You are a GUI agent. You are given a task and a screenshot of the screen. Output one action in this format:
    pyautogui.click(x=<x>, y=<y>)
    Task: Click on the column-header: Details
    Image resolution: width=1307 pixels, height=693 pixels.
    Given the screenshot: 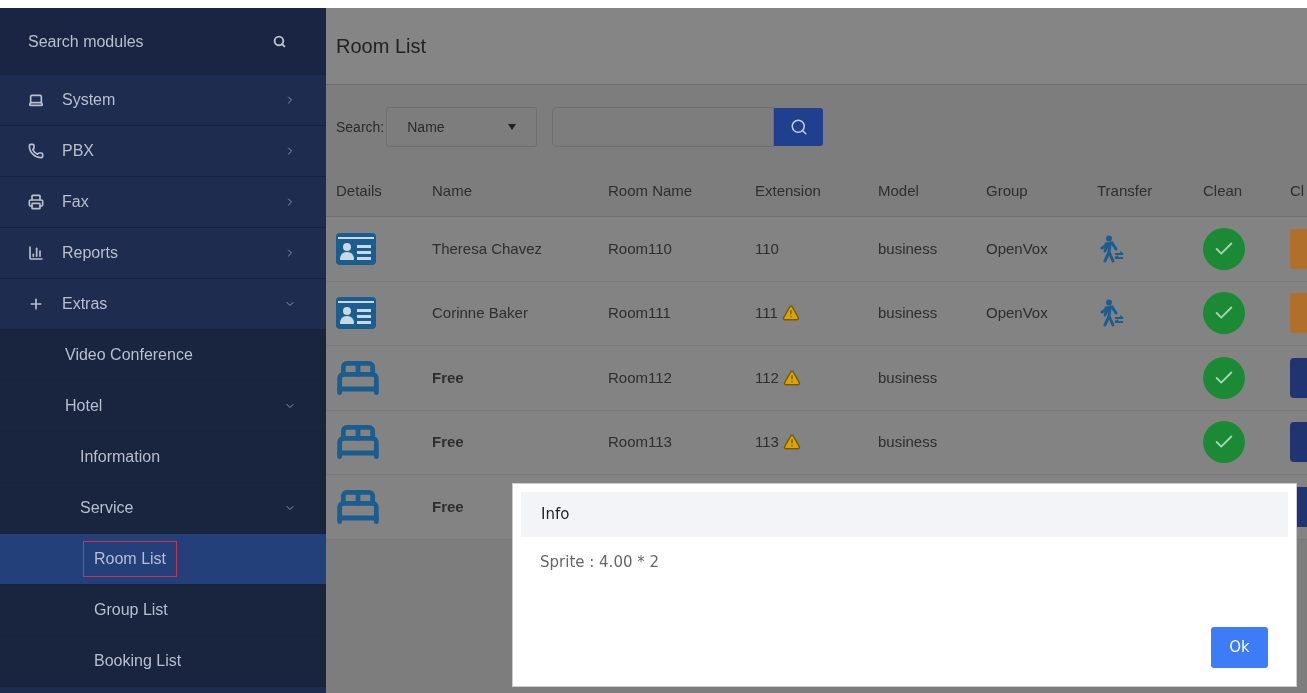 What is the action you would take?
    pyautogui.click(x=359, y=191)
    